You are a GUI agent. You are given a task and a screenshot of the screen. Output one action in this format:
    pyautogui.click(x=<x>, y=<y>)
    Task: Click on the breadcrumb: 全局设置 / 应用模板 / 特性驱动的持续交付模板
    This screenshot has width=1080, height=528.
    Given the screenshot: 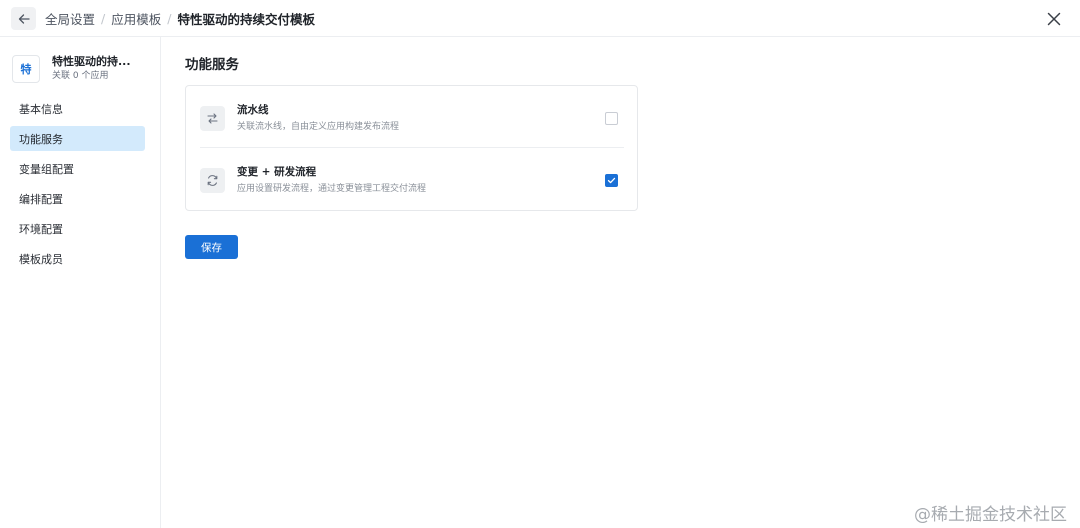 What is the action you would take?
    pyautogui.click(x=180, y=18)
    